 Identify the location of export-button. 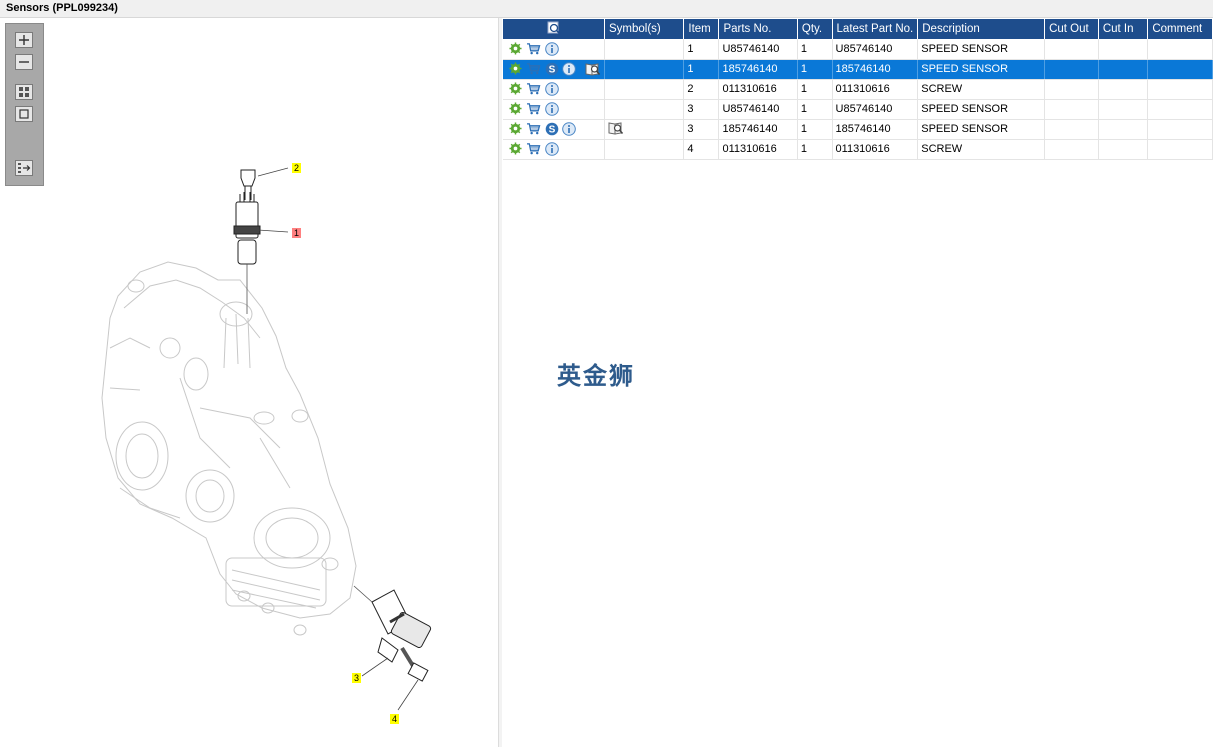
(24, 168).